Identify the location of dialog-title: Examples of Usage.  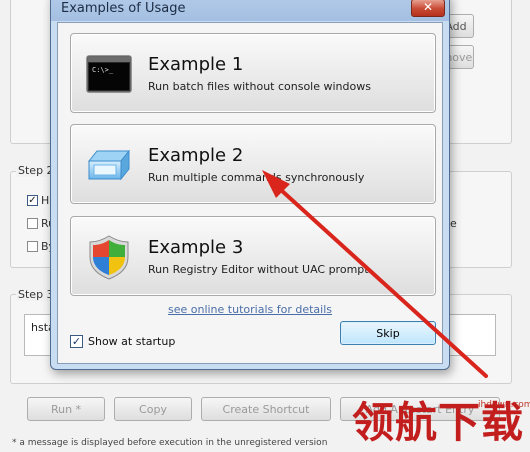
(123, 8).